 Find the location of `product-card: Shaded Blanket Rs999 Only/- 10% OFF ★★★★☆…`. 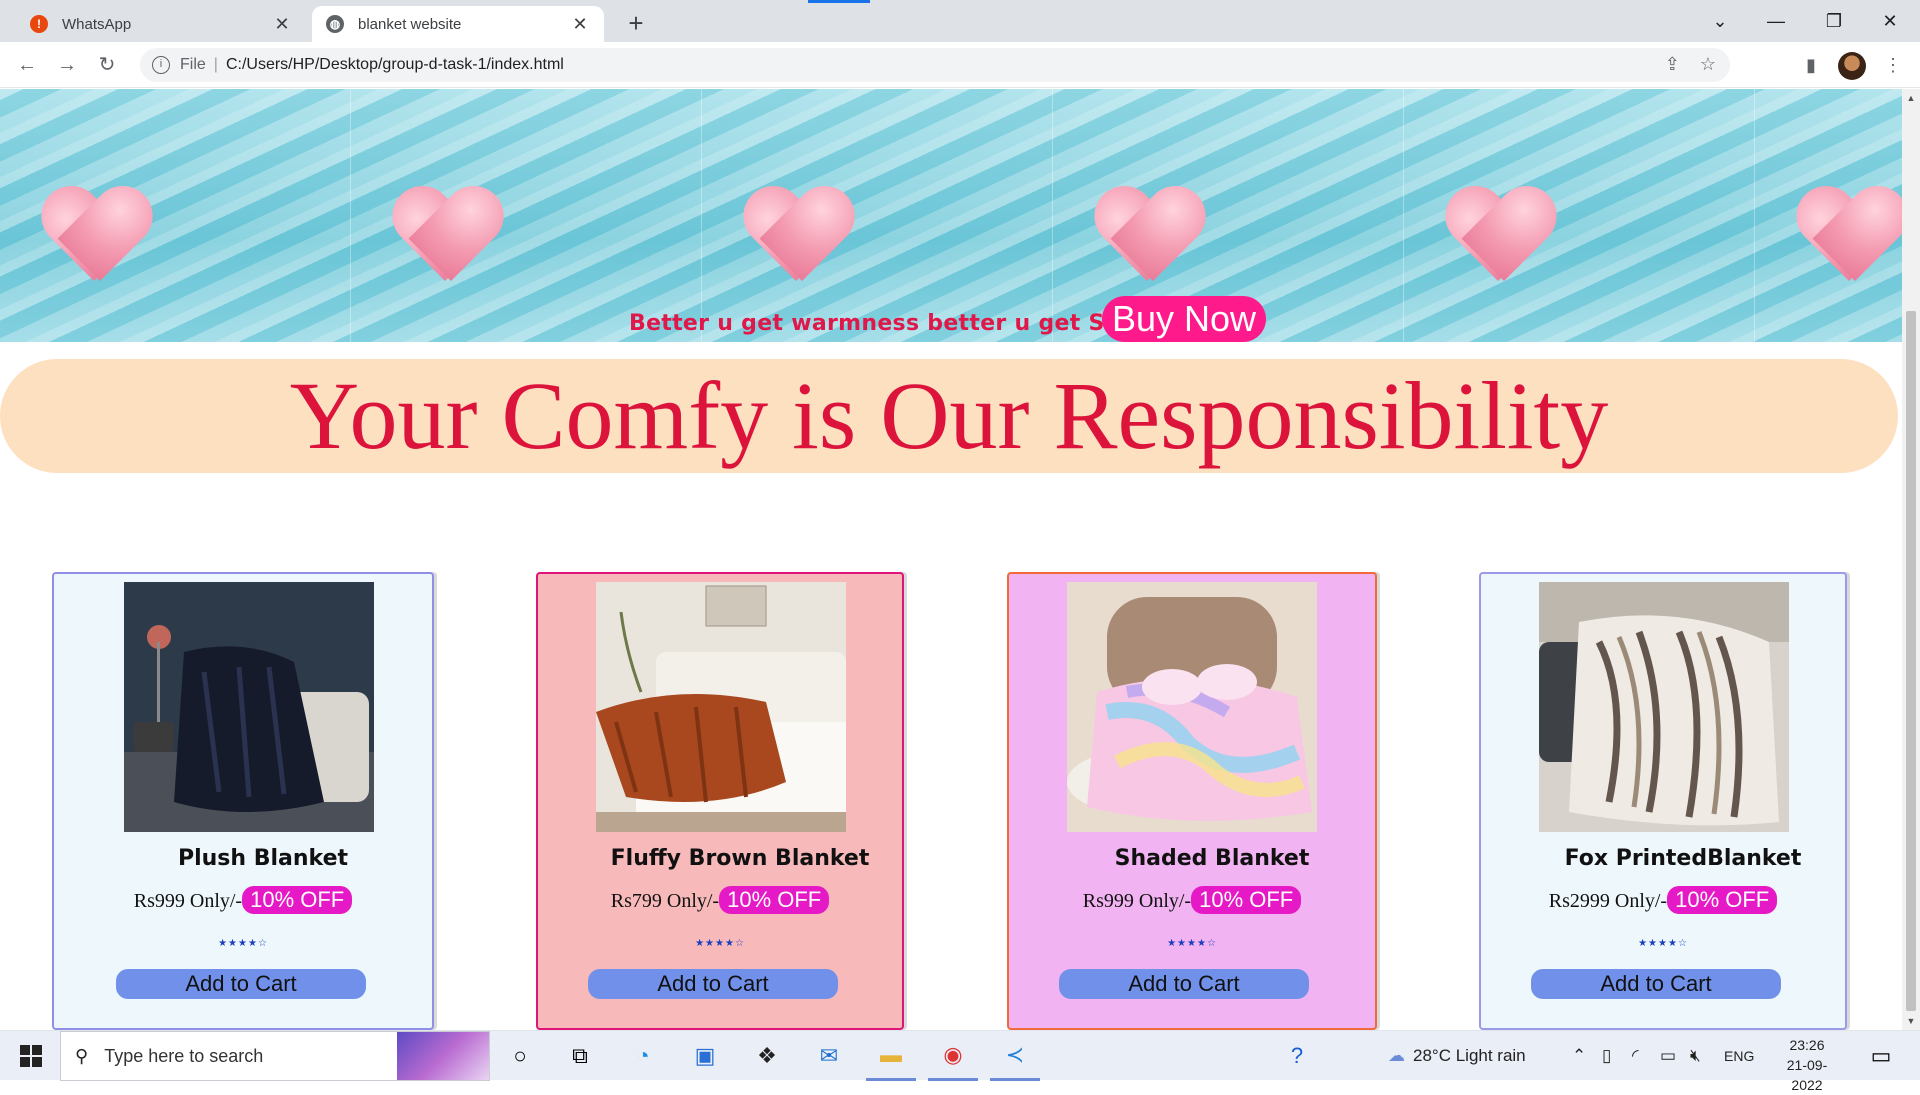

product-card: Shaded Blanket Rs999 Only/- 10% OFF ★★★★☆… is located at coordinates (1192, 801).